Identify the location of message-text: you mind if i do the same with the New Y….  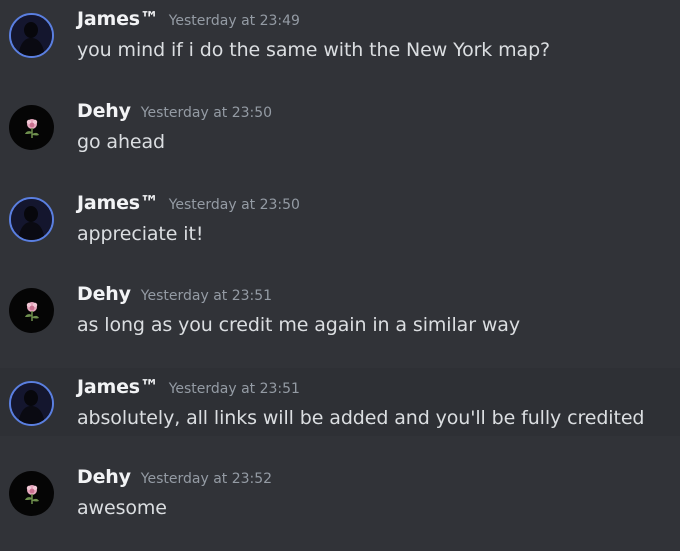
(314, 50).